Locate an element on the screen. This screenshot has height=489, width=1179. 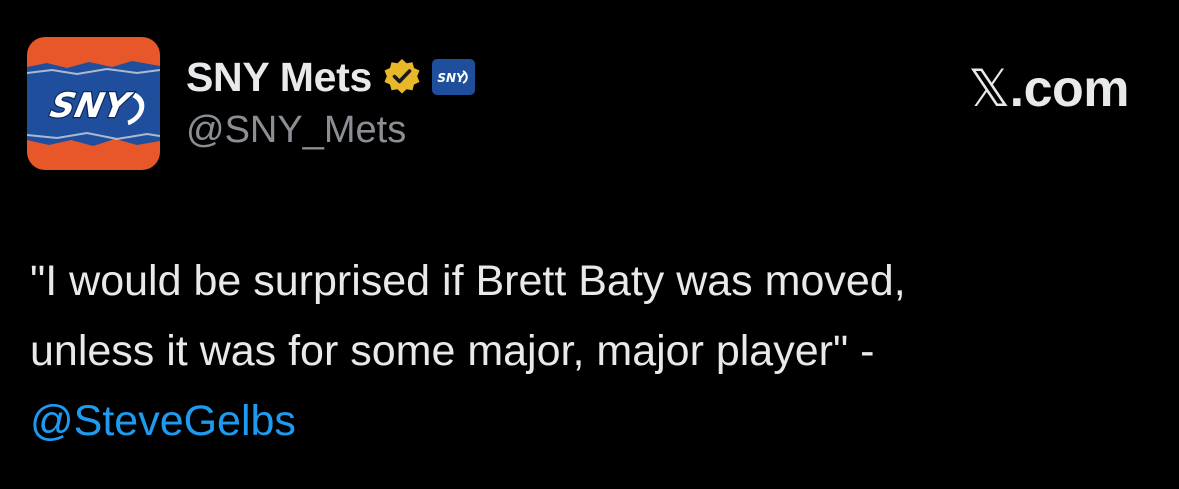
author-info: SNY Mets SNY @SNY_Mets is located at coordinates (330, 102).